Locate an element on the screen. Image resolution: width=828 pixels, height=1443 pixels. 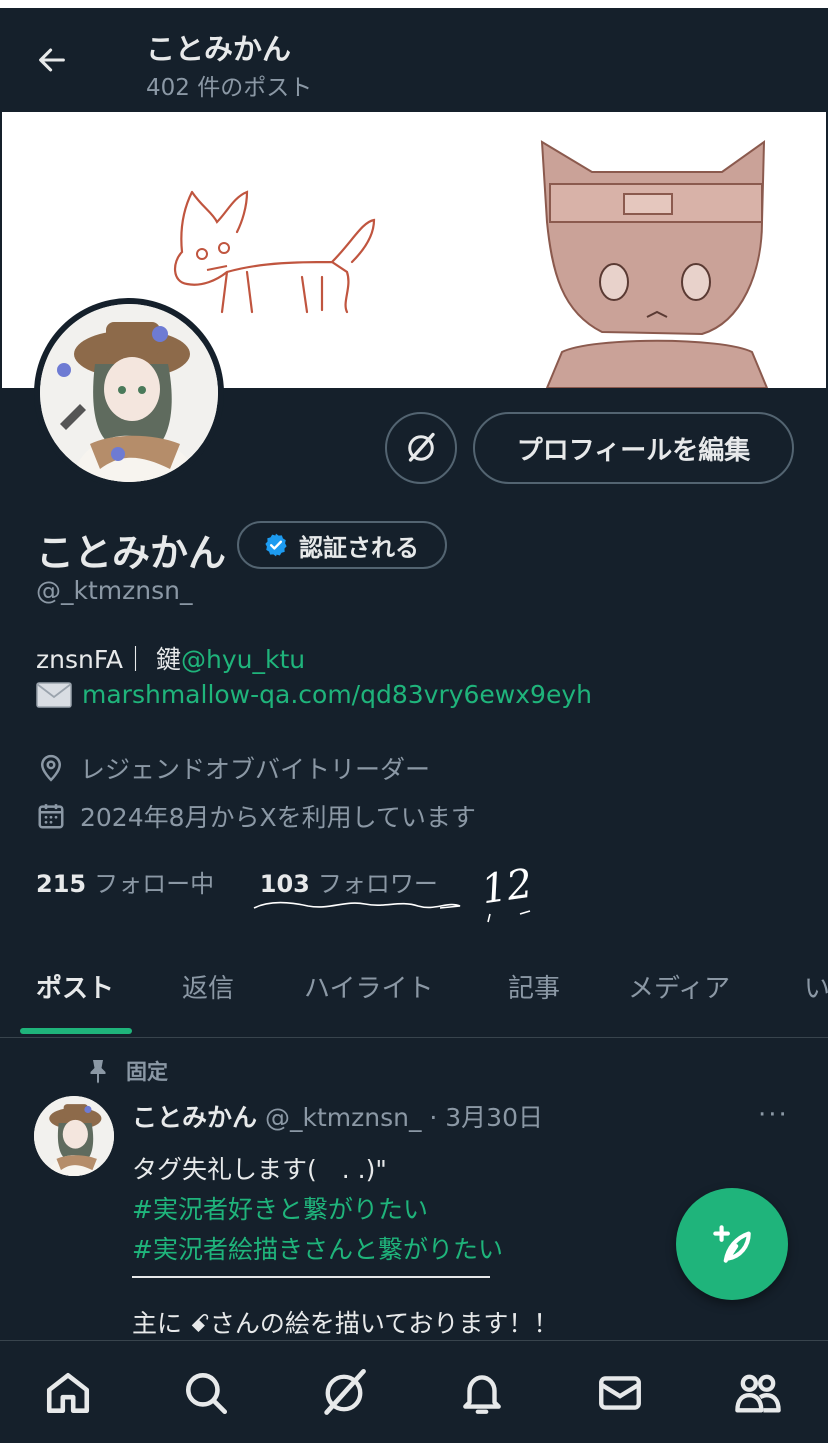
location-pin-icon is located at coordinates (51, 768).